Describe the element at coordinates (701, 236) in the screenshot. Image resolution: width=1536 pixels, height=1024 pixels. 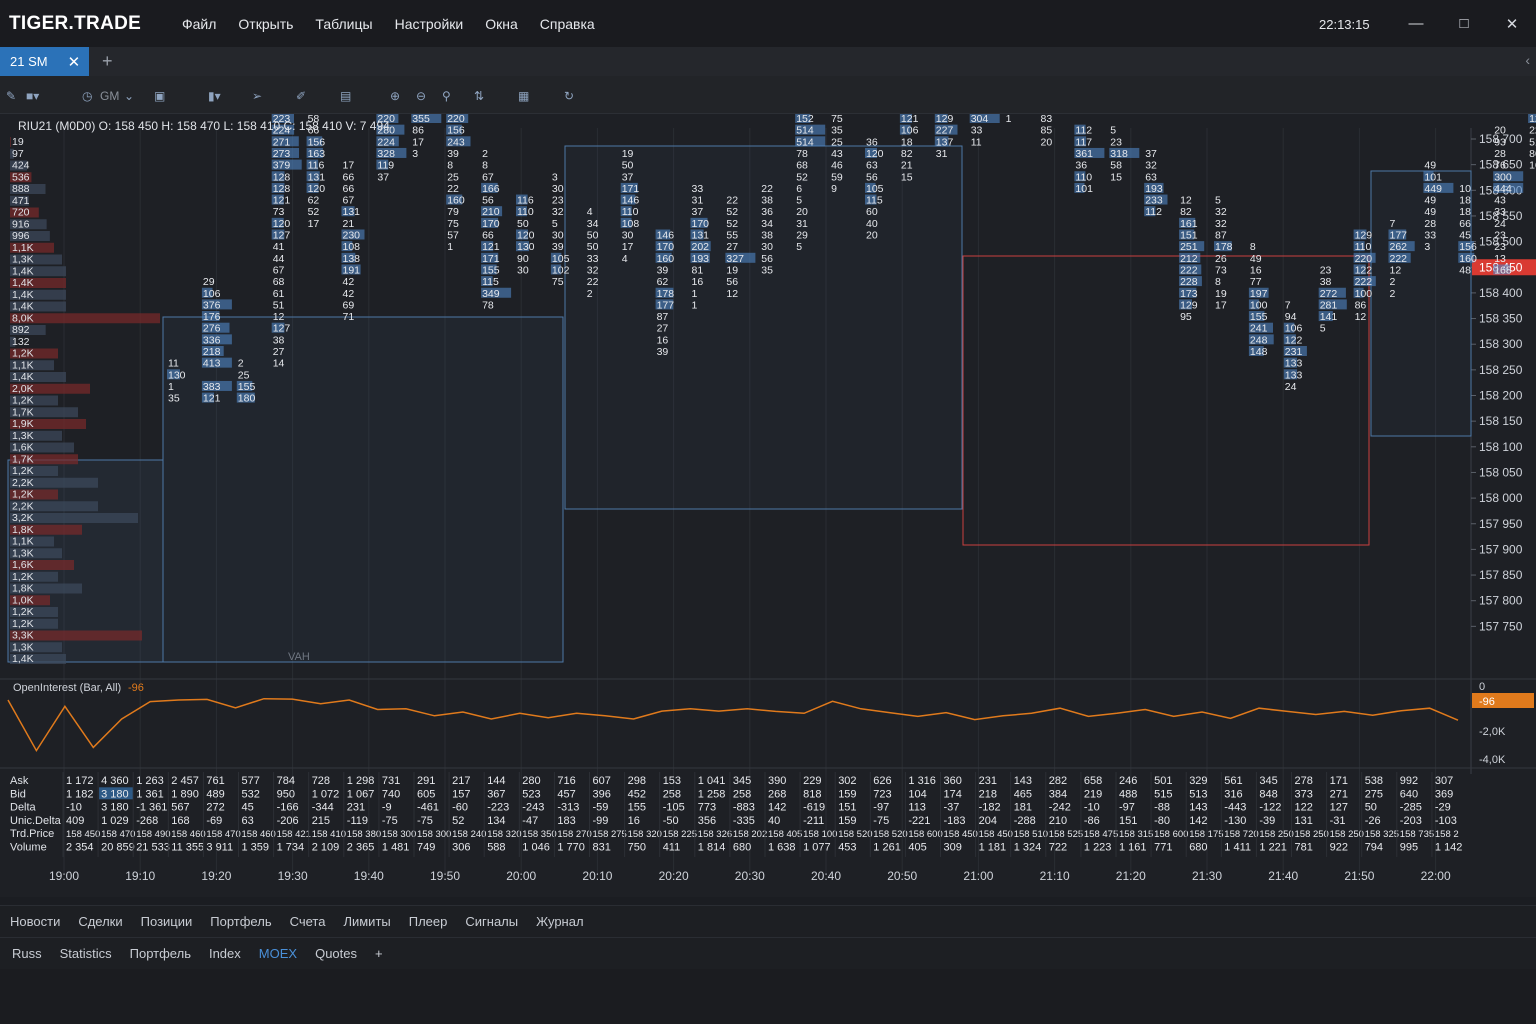
I see `cluster-value: 131` at that location.